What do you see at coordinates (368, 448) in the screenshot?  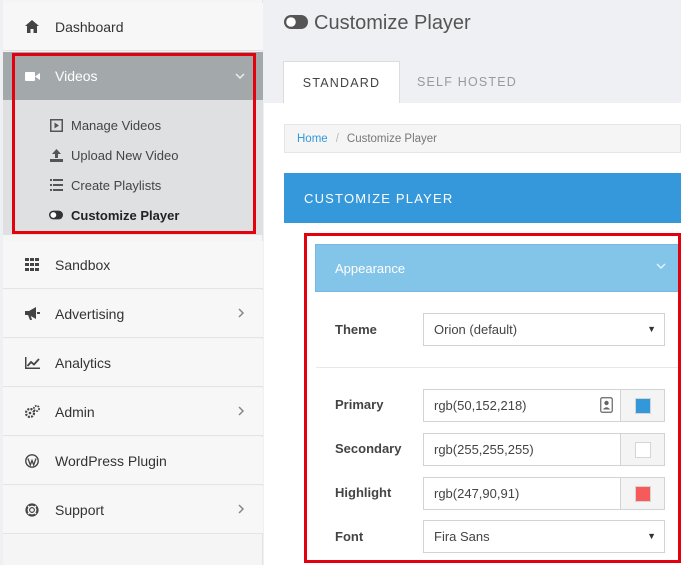 I see `secondary-label: Secondary` at bounding box center [368, 448].